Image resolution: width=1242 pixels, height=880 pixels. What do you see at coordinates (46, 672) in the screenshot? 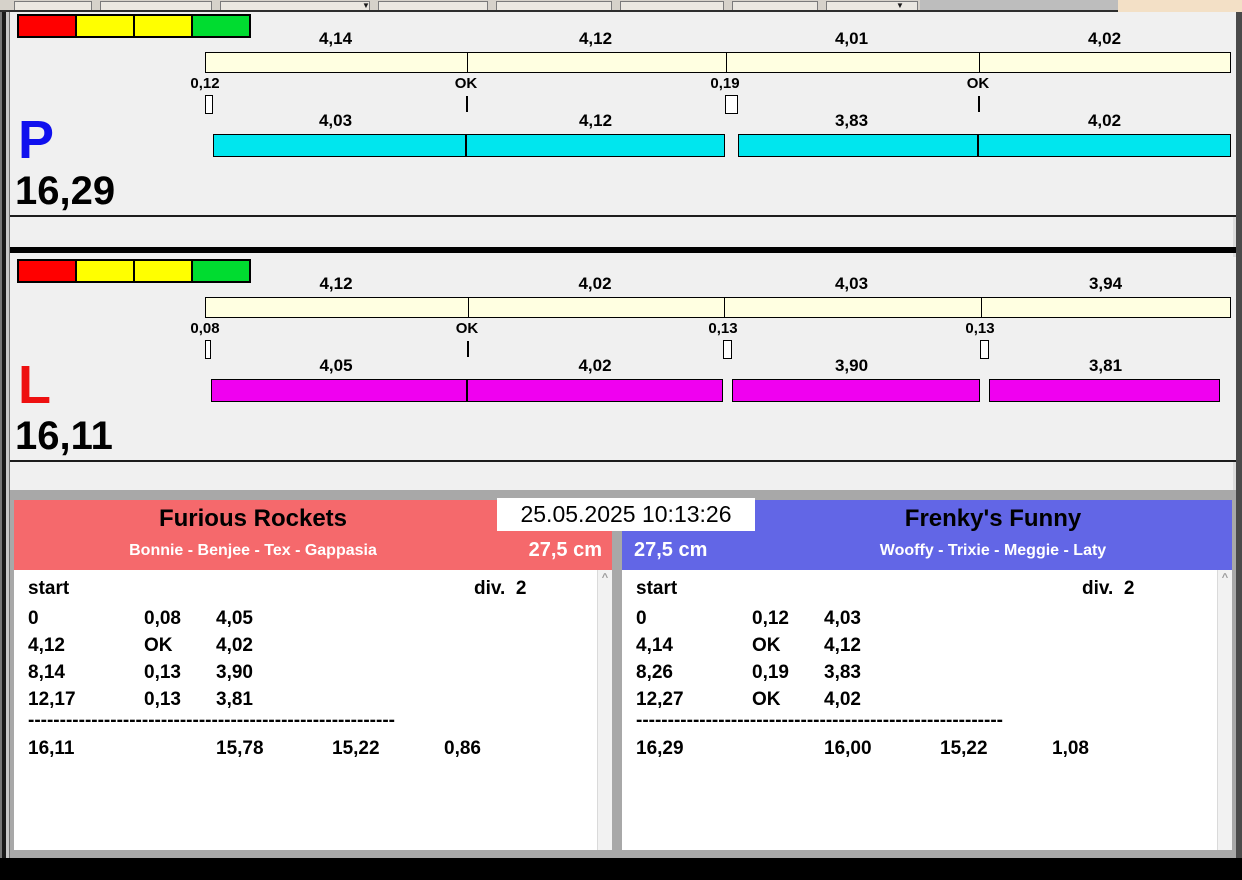
I see `table-cell: 8,14` at bounding box center [46, 672].